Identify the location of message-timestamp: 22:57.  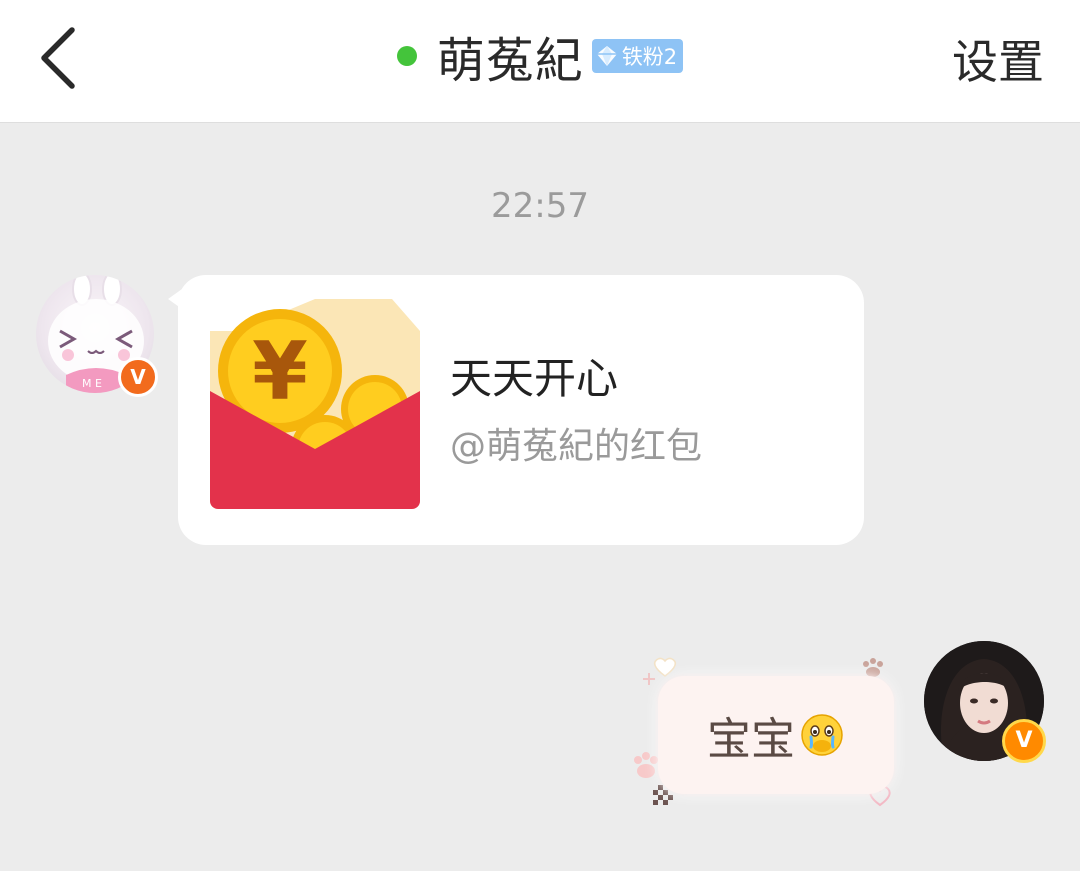
(540, 206).